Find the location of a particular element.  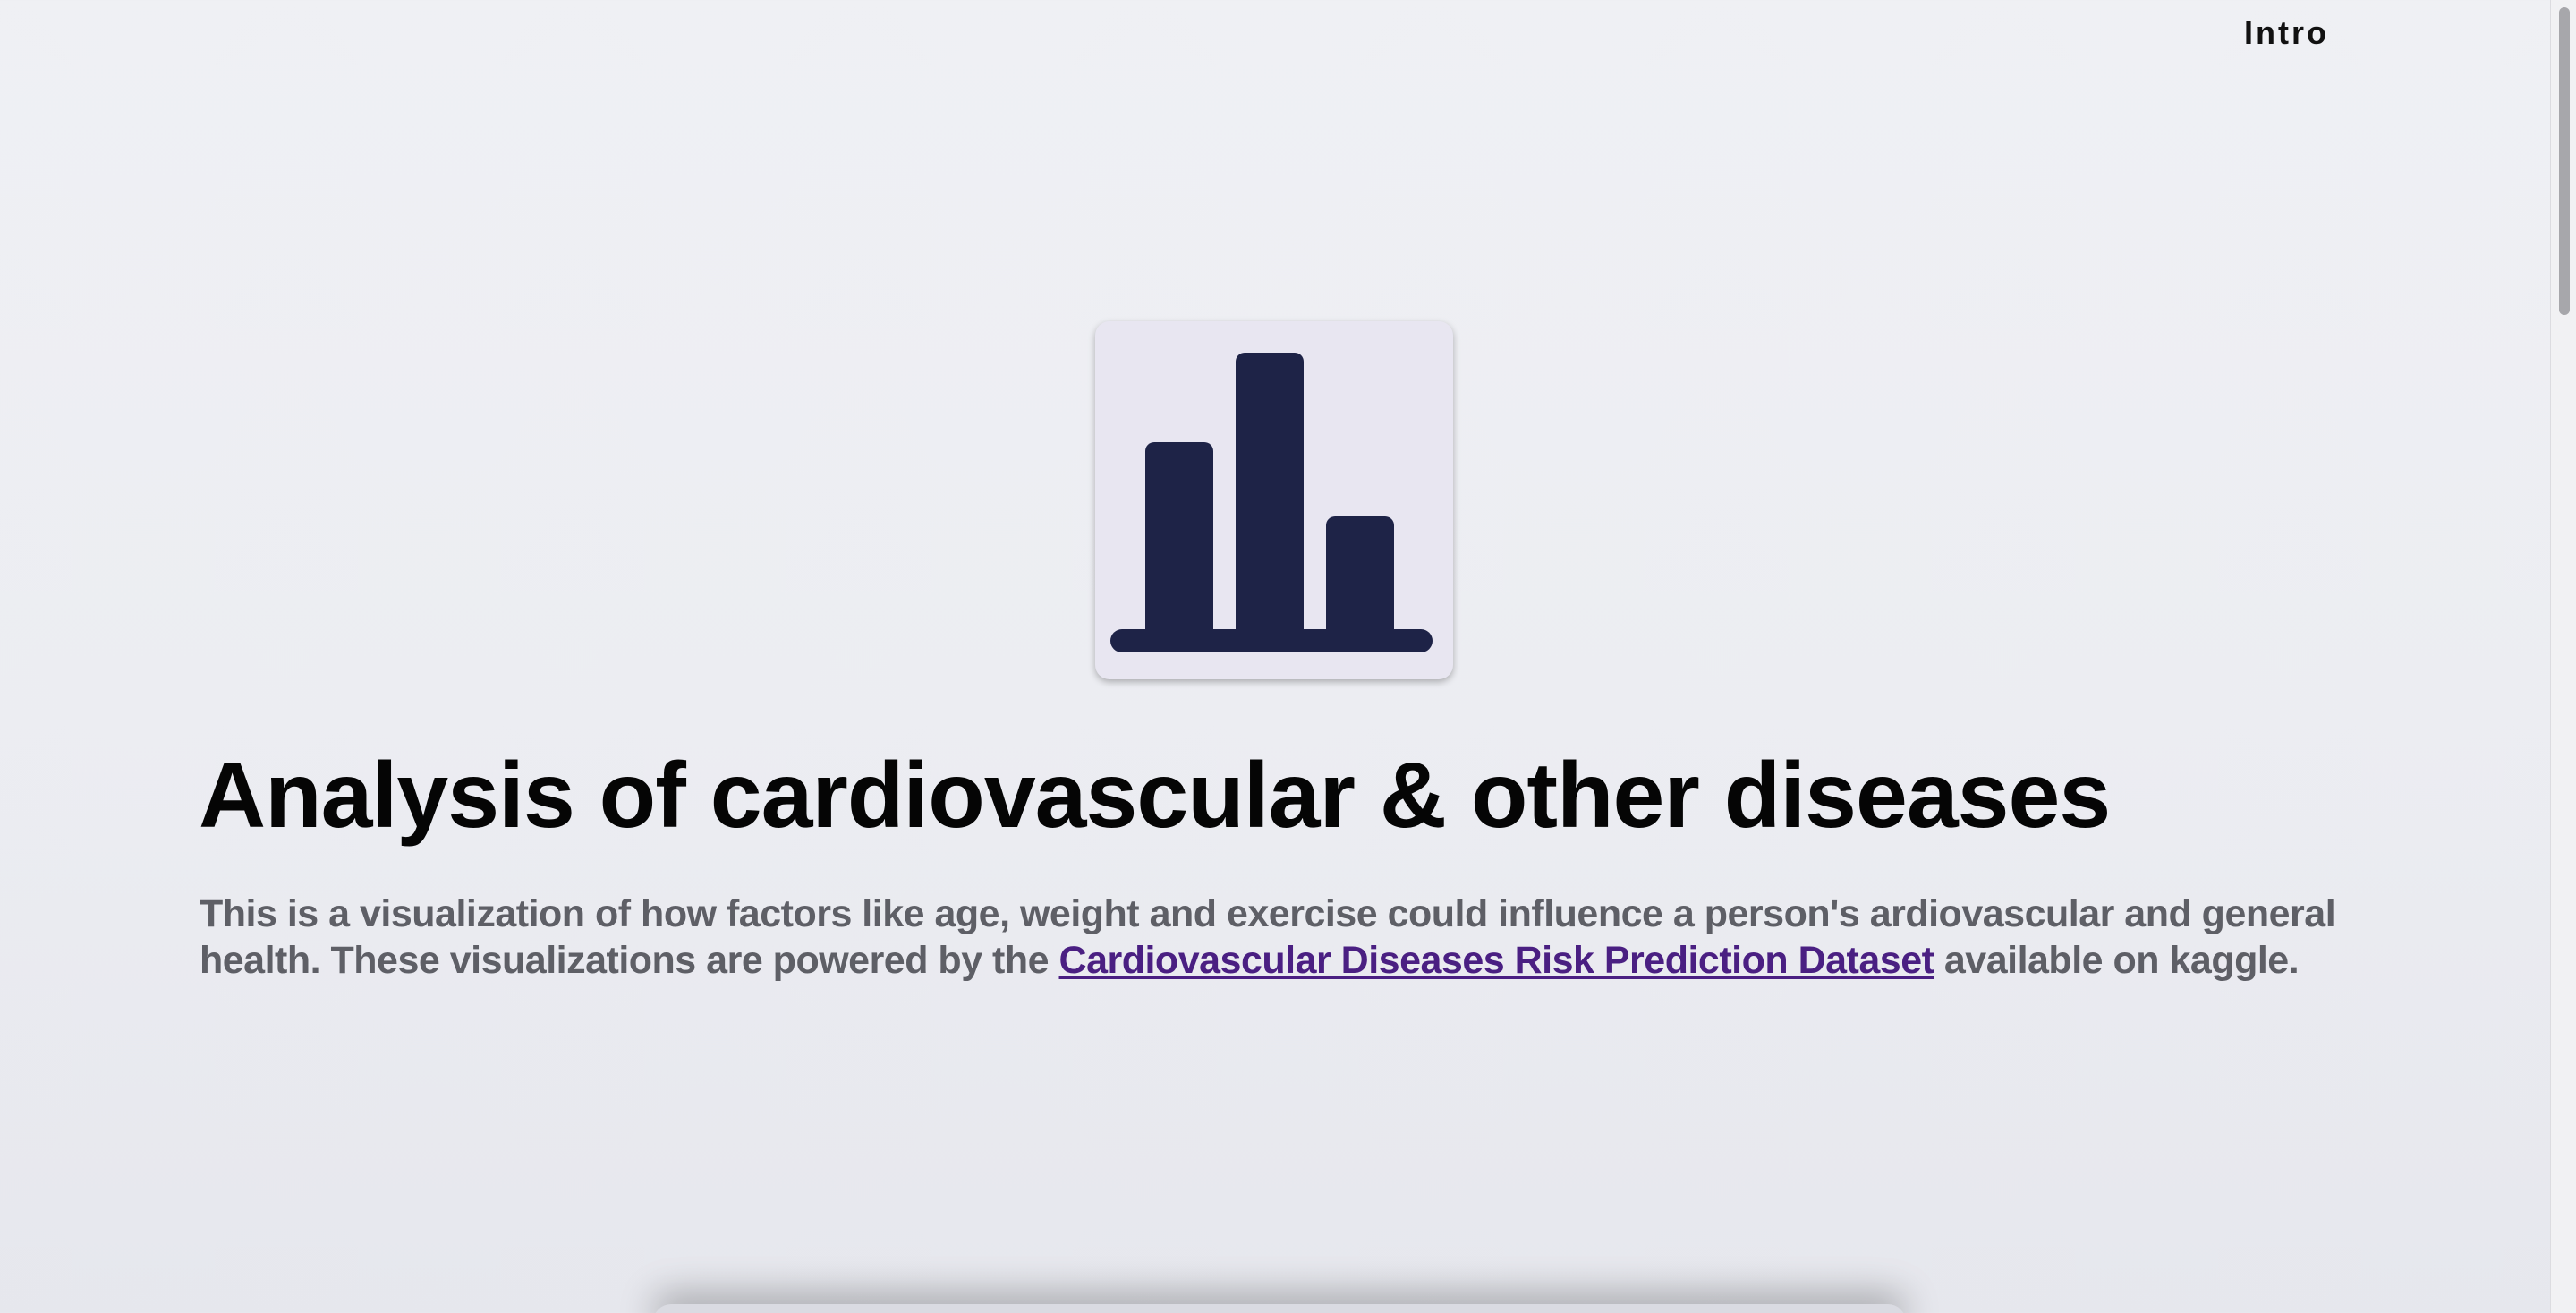

next-section-card is located at coordinates (1279, 1308).